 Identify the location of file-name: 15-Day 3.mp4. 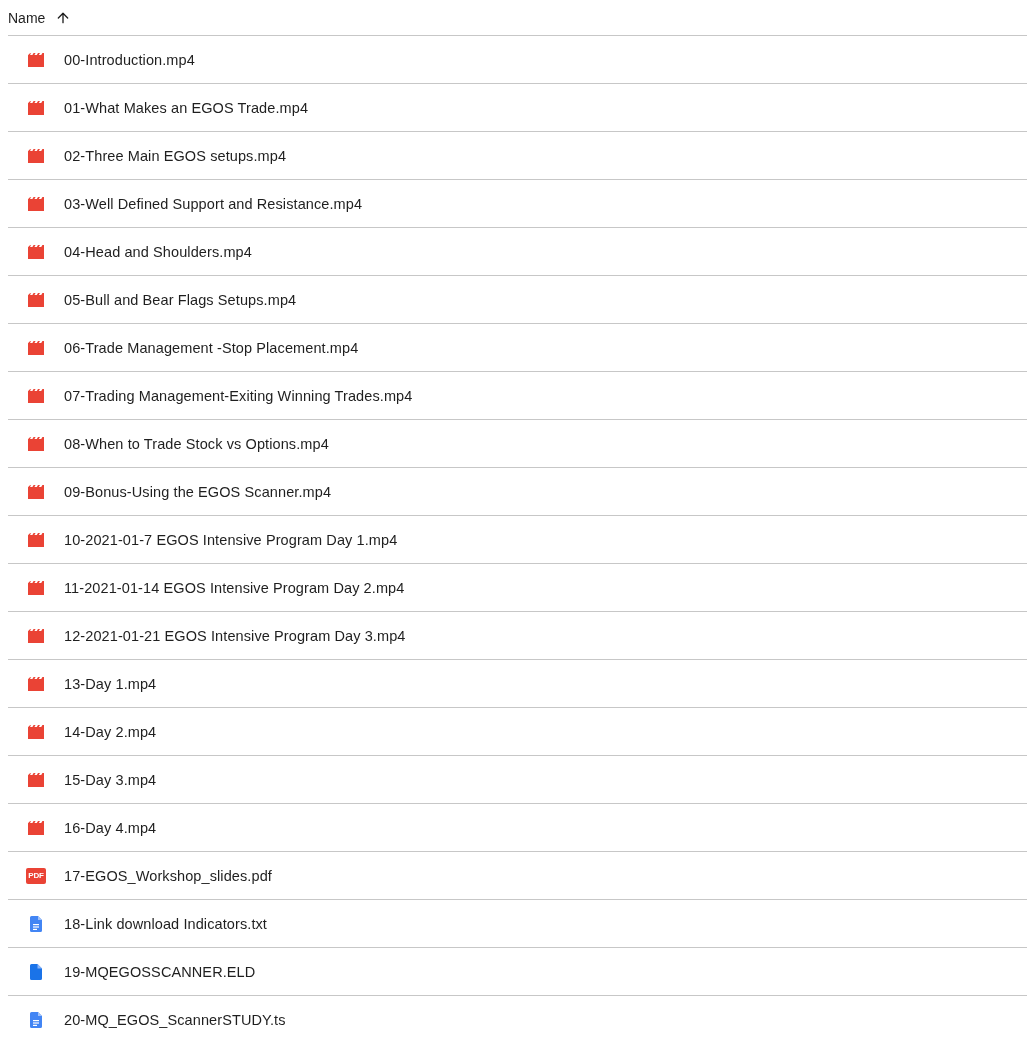
(110, 779).